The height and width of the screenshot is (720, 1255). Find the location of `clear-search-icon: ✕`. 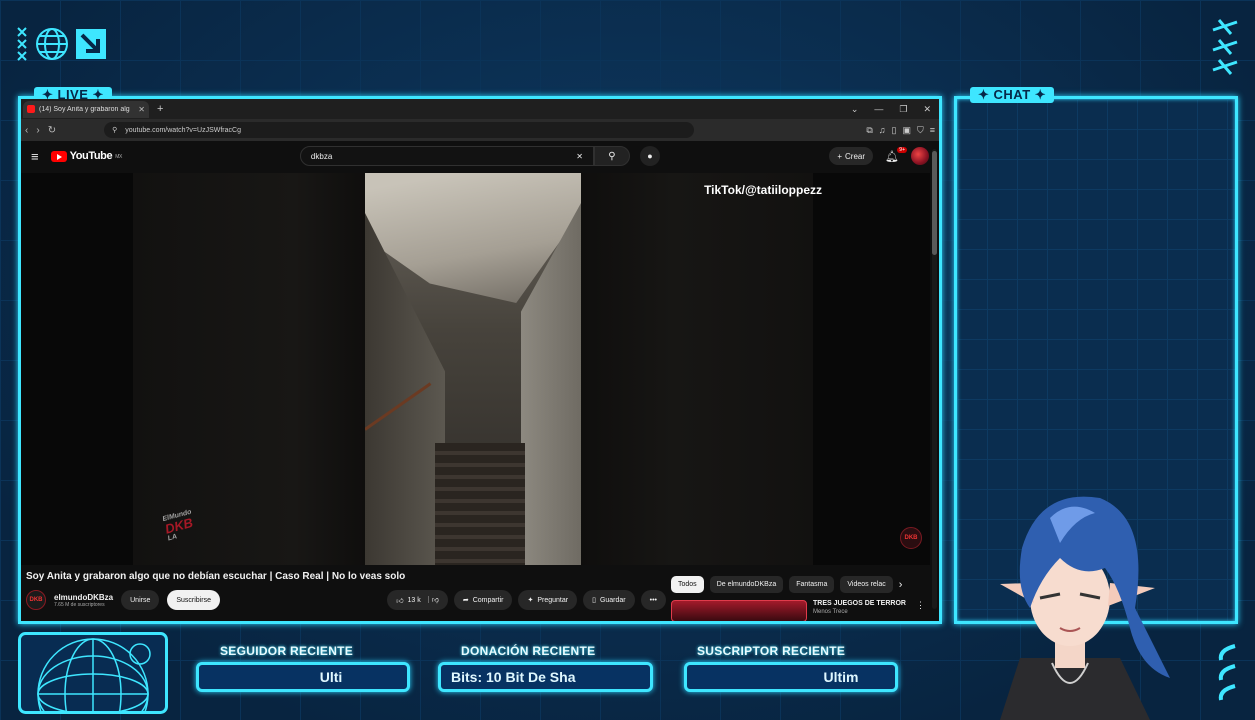

clear-search-icon: ✕ is located at coordinates (579, 156).